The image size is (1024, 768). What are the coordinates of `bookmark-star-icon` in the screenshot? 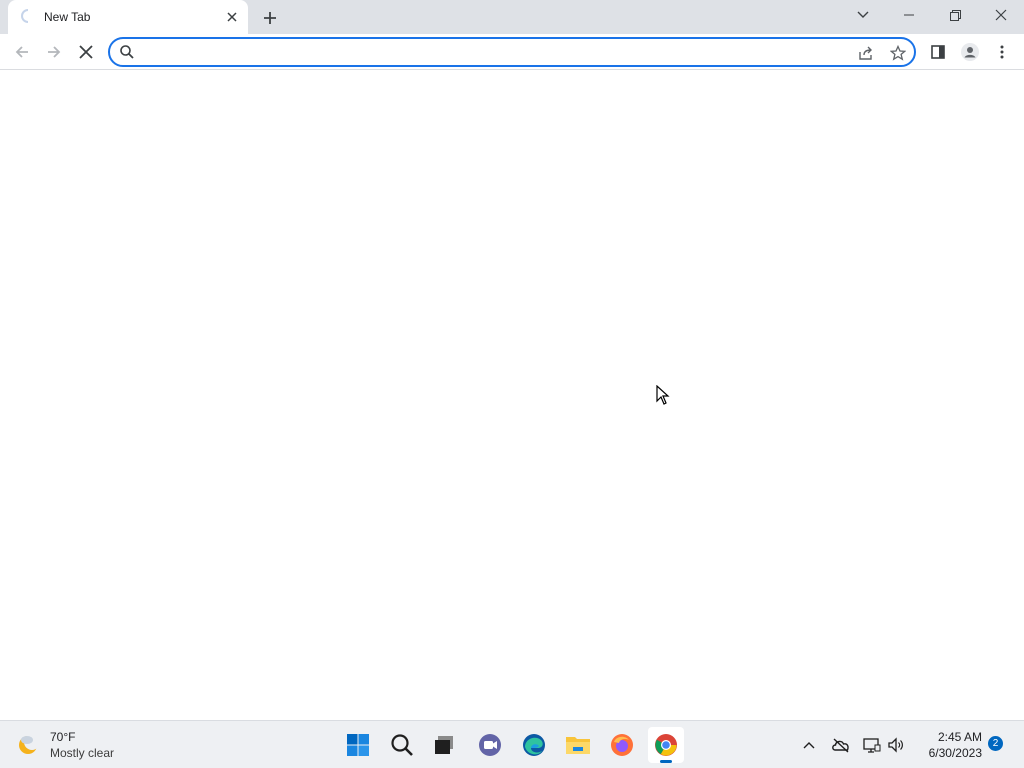 It's located at (898, 53).